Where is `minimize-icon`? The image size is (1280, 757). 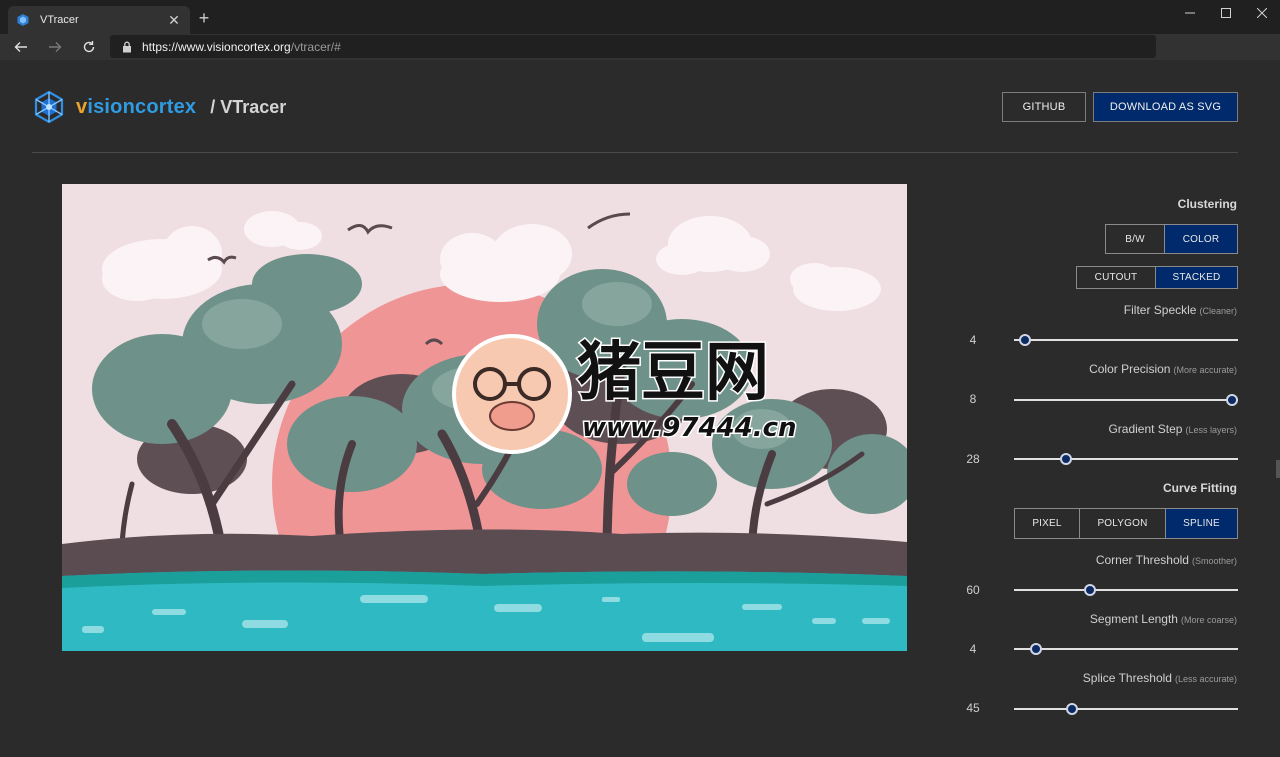
minimize-icon is located at coordinates (1190, 13).